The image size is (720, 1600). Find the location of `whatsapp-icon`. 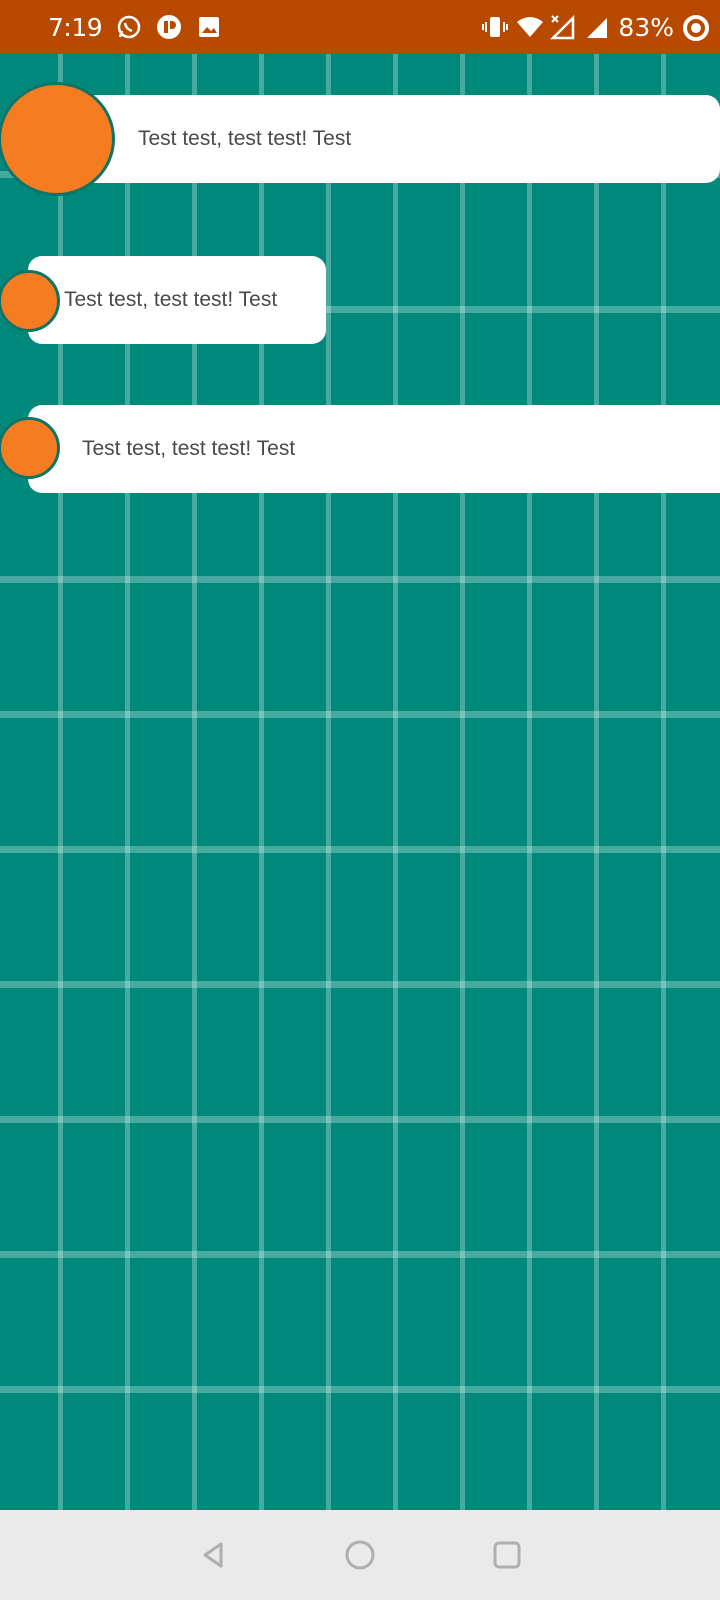

whatsapp-icon is located at coordinates (129, 27).